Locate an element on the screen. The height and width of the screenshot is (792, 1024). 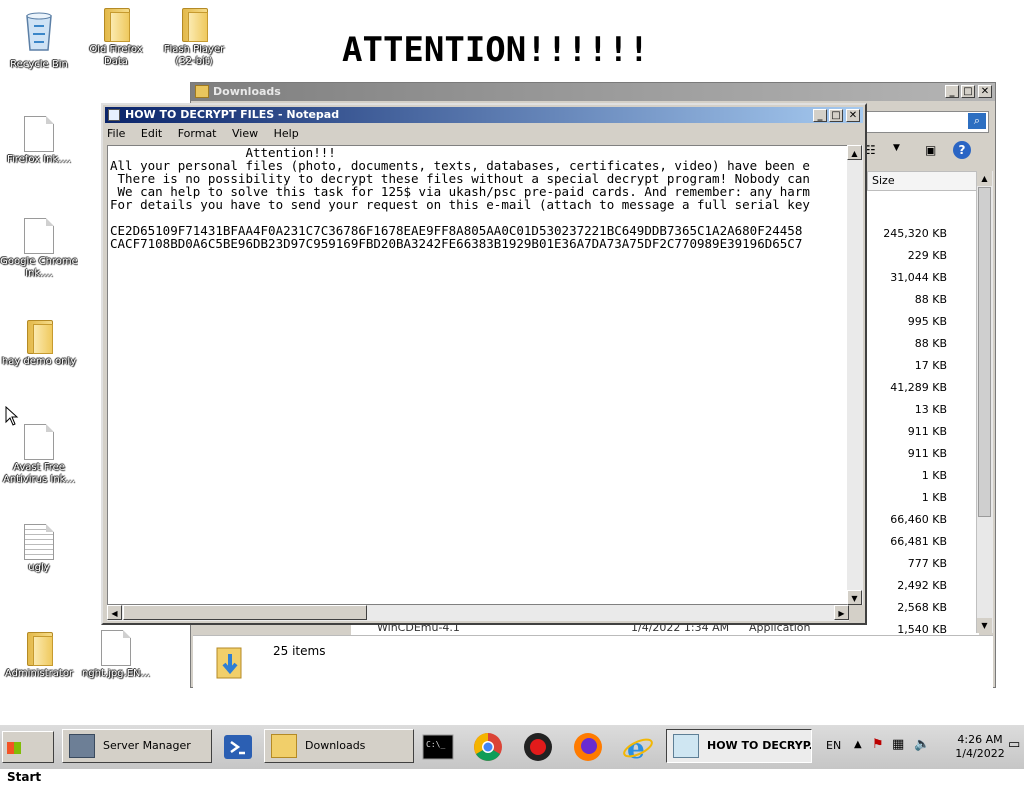
volume-icon: 🔈 is located at coordinates (922, 744).